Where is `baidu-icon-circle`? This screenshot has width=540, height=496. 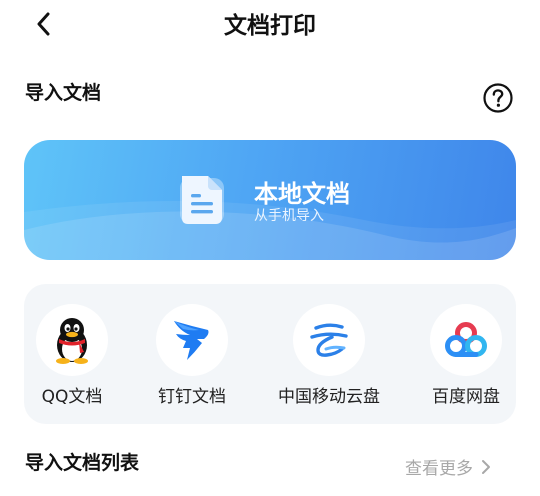
baidu-icon-circle is located at coordinates (466, 340).